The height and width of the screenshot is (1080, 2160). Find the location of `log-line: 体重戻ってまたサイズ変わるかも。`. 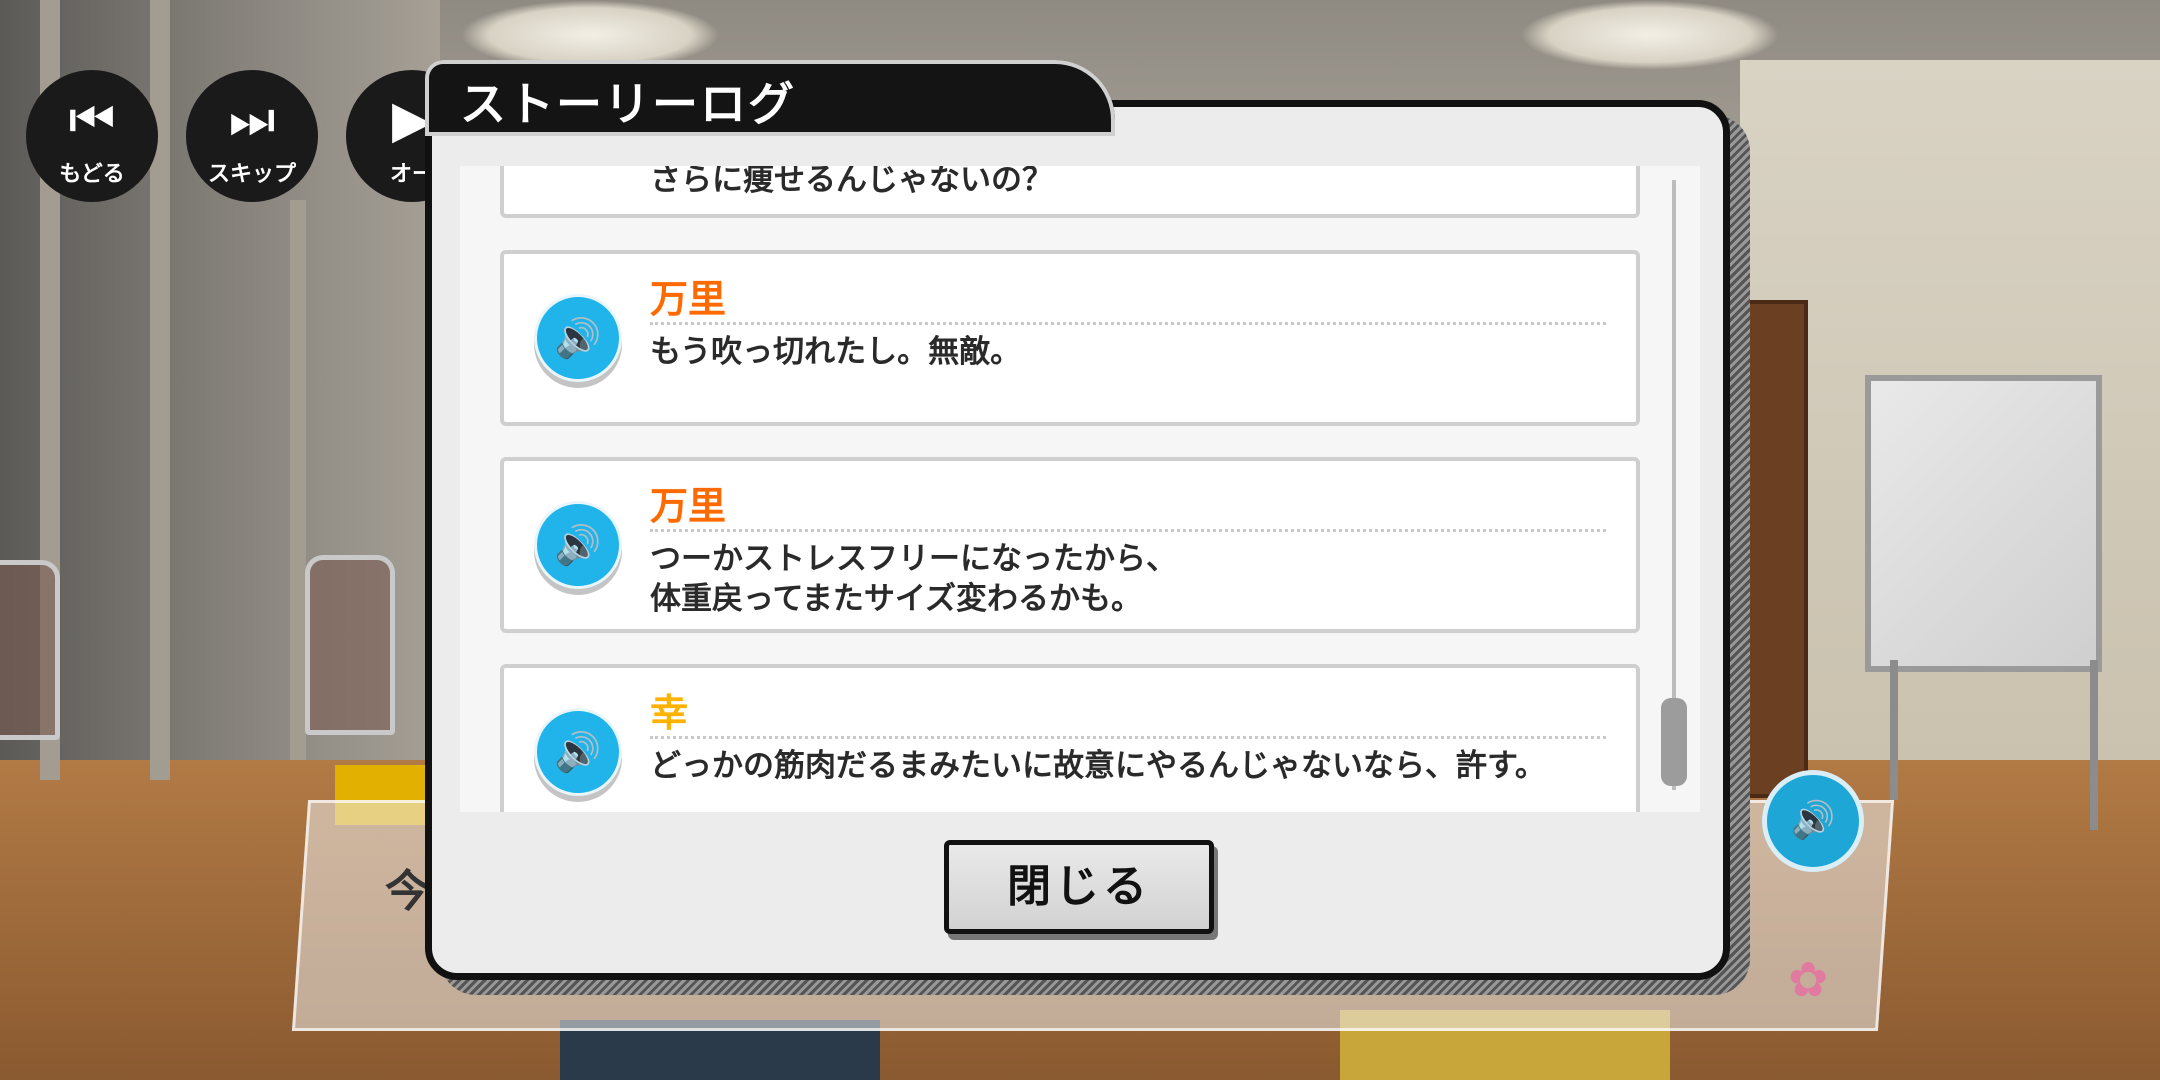

log-line: 体重戻ってまたサイズ変わるかも。 is located at coordinates (896, 599).